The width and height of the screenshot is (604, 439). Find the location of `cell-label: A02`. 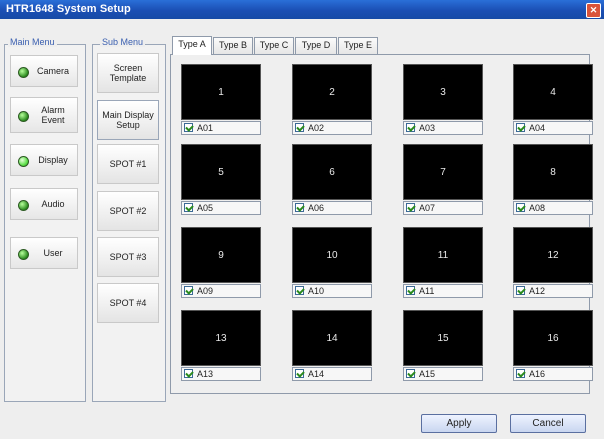

cell-label: A02 is located at coordinates (316, 128).